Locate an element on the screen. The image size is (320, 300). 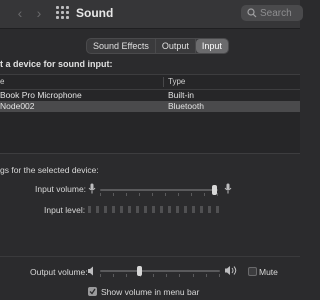
show-volume-checkbox is located at coordinates (92, 291).